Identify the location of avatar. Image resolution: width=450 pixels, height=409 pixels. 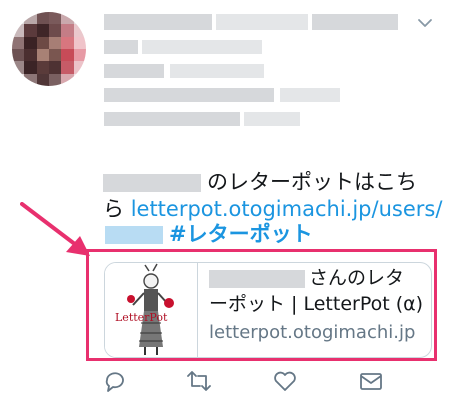
(49, 49).